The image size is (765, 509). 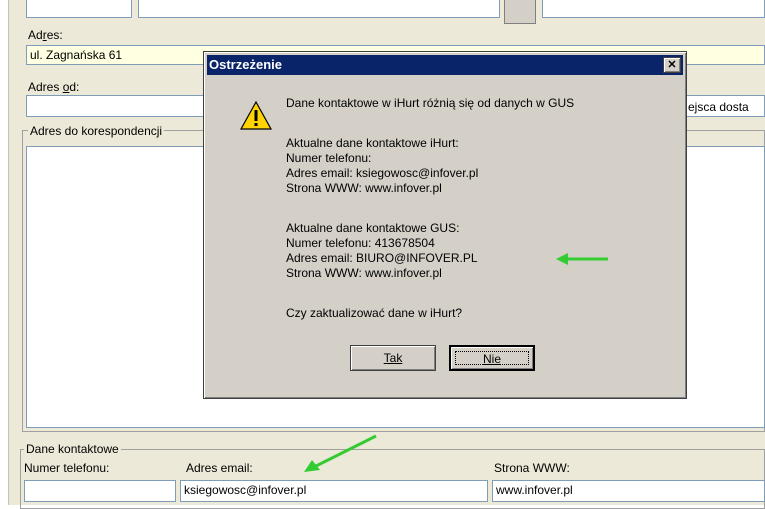 I want to click on dialog-gus-www: Strona WWW: www.infover.pl, so click(x=364, y=273).